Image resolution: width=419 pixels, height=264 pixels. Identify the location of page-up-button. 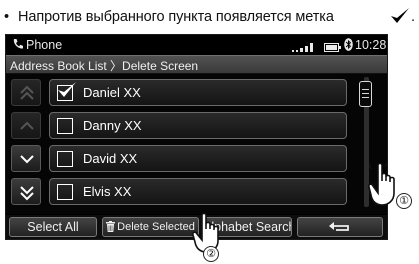
(26, 92).